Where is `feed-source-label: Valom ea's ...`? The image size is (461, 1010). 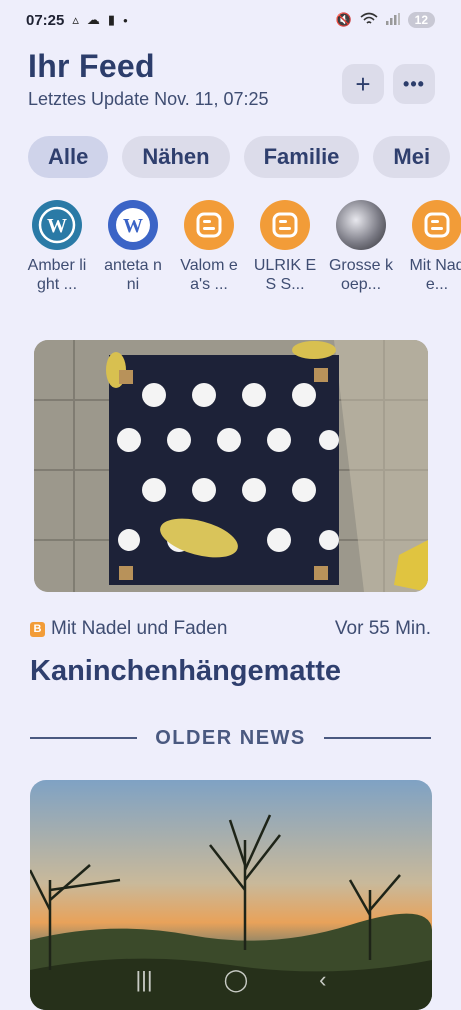 feed-source-label: Valom ea's ... is located at coordinates (209, 275).